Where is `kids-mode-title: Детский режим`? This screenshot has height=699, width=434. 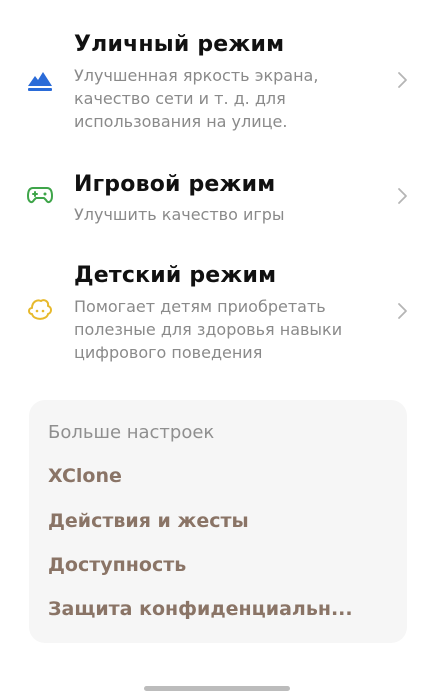 kids-mode-title: Детский режим is located at coordinates (175, 275).